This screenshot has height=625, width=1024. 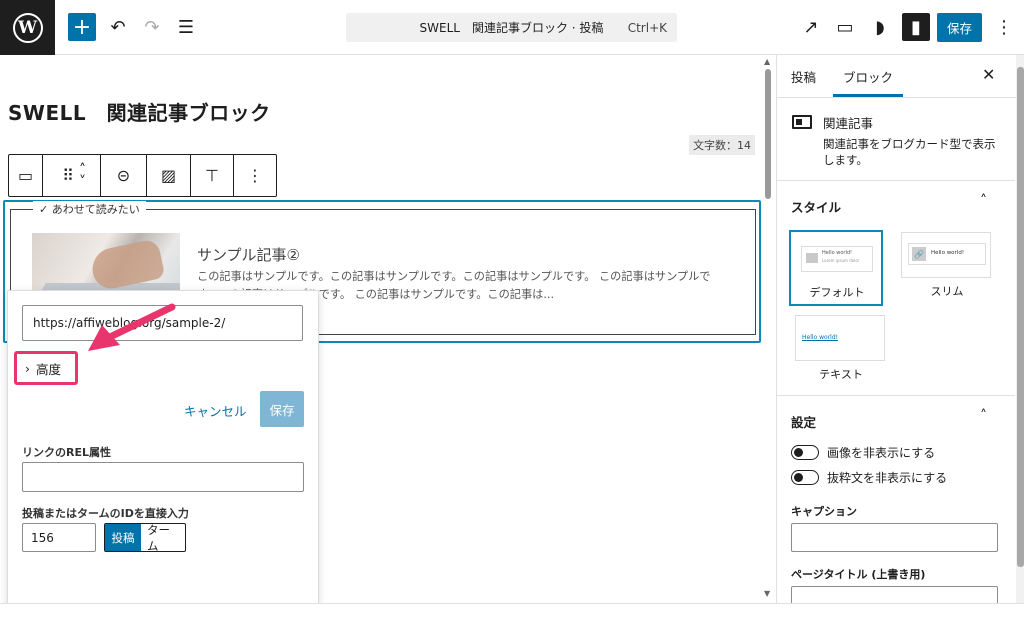 What do you see at coordinates (919, 254) in the screenshot?
I see `link-icon: 🔗` at bounding box center [919, 254].